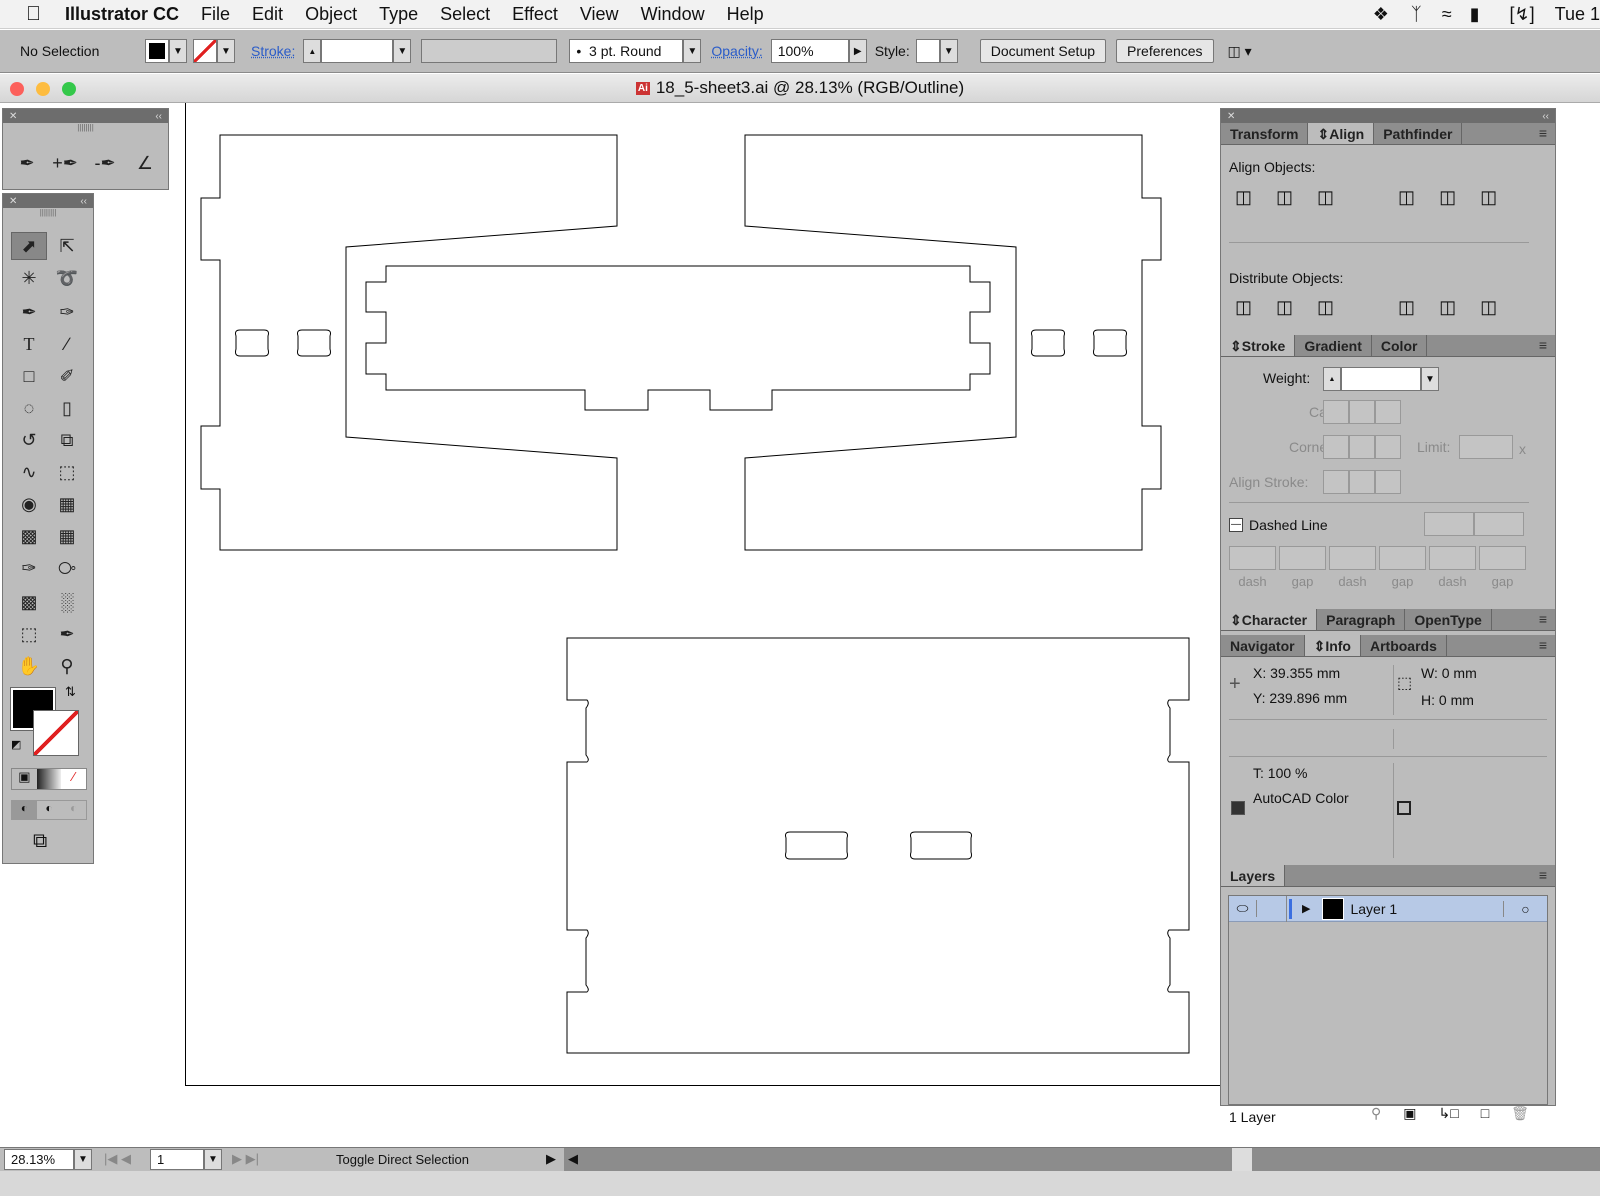 The image size is (1600, 1196). I want to click on visibility-eye-icon: ⬭, so click(1243, 908).